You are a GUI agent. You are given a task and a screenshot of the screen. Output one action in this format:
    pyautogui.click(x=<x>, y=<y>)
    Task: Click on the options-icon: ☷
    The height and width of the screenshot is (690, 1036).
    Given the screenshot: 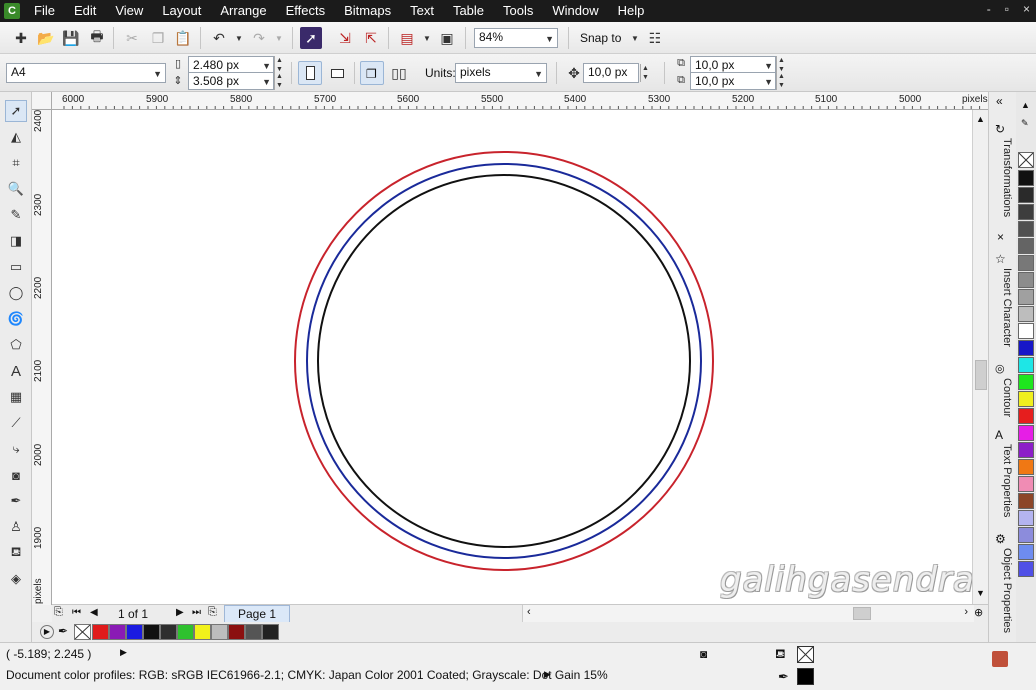 What is the action you would take?
    pyautogui.click(x=655, y=38)
    